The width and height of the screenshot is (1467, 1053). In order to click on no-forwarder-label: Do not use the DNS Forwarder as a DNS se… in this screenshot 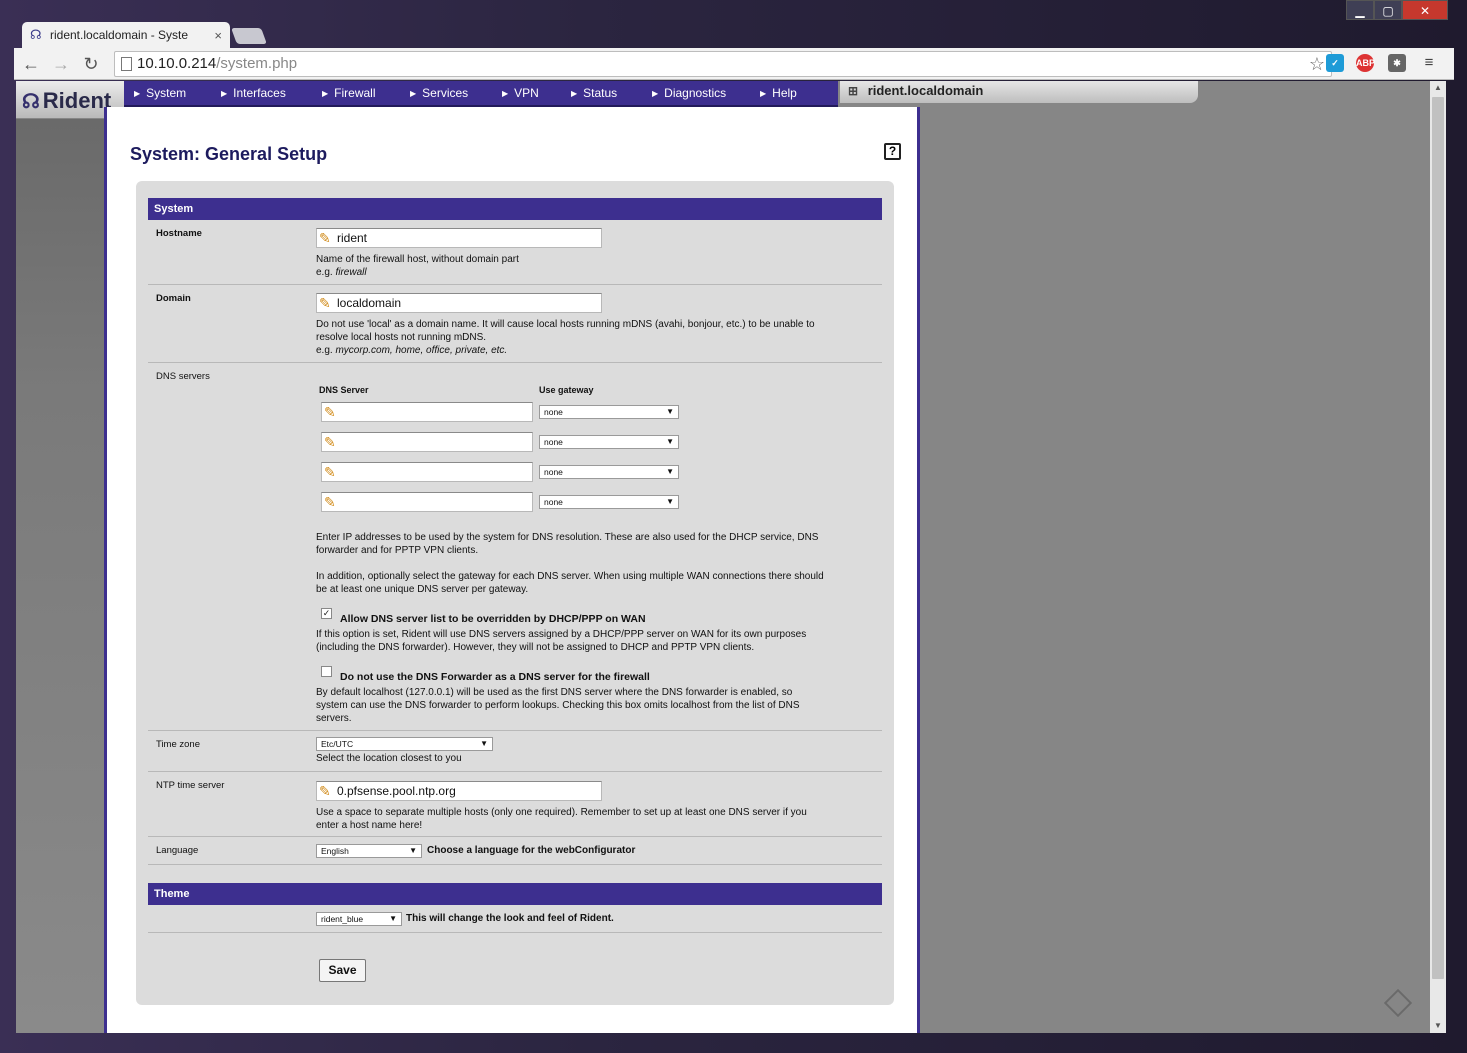, I will do `click(495, 677)`.